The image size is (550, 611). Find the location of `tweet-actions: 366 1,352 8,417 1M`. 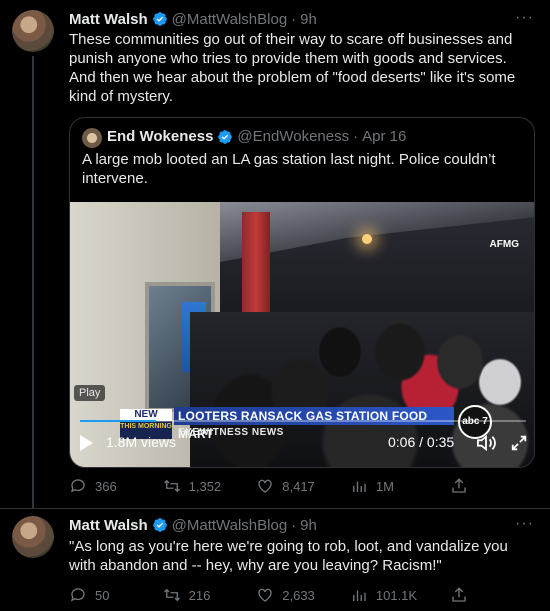

tweet-actions: 366 1,352 8,417 1M is located at coordinates (269, 486).